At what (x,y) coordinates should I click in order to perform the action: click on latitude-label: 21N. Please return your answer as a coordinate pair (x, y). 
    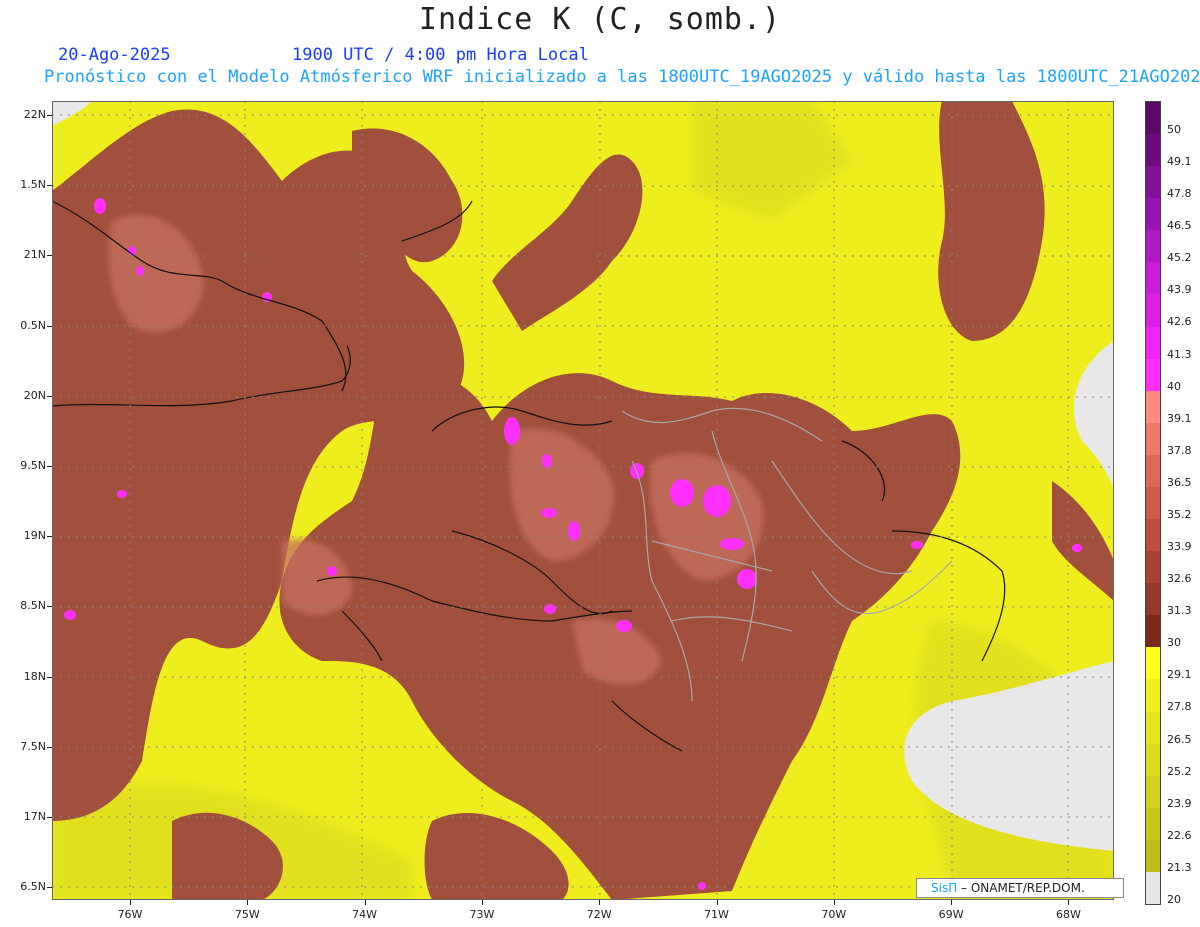
    Looking at the image, I should click on (34, 255).